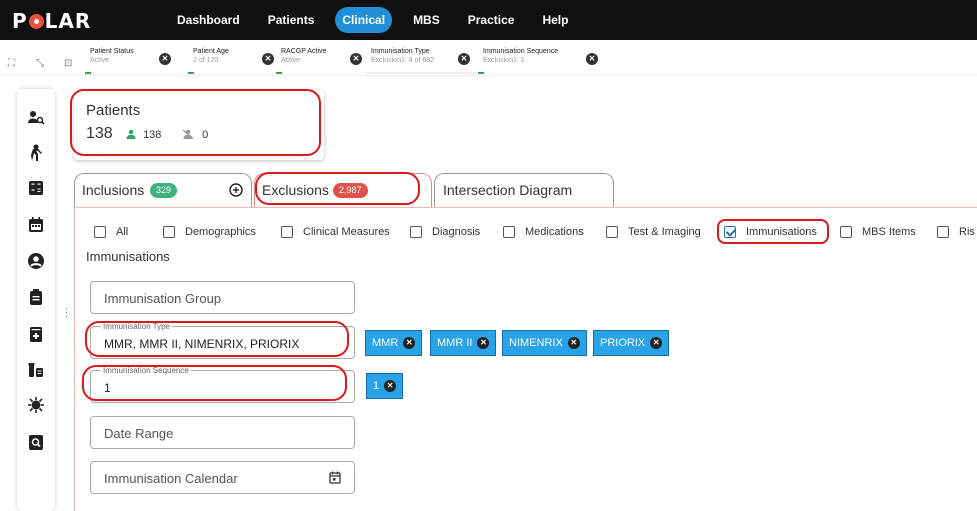 This screenshot has width=977, height=511. Describe the element at coordinates (456, 232) in the screenshot. I see `checkbox-label: Diagnosis` at that location.